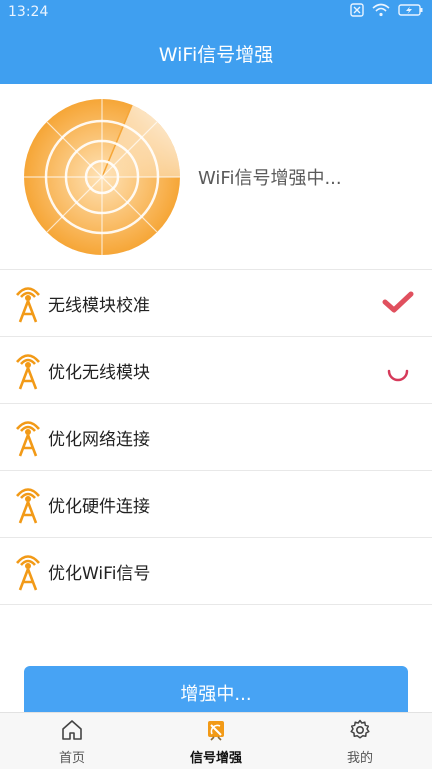 This screenshot has width=432, height=769. What do you see at coordinates (215, 758) in the screenshot?
I see `tab-label: 信号增强` at bounding box center [215, 758].